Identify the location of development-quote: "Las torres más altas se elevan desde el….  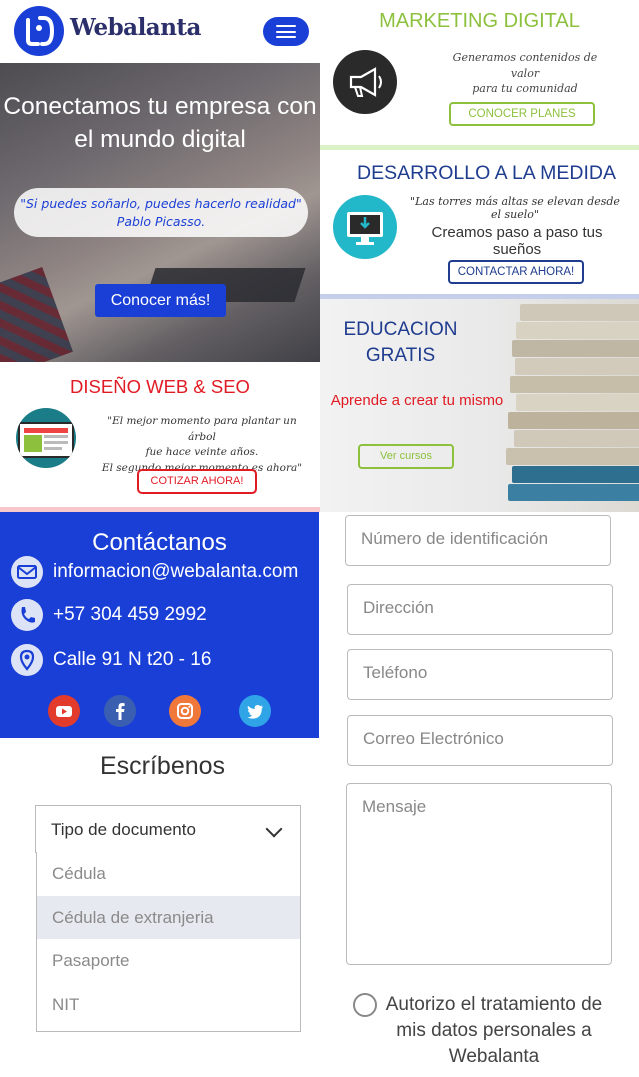
(515, 208).